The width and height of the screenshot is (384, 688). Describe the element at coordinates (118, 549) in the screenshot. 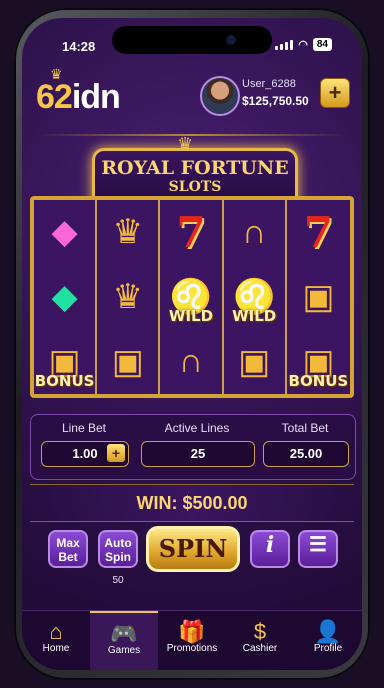

I see `auto-spin-button: Auto Spin` at that location.